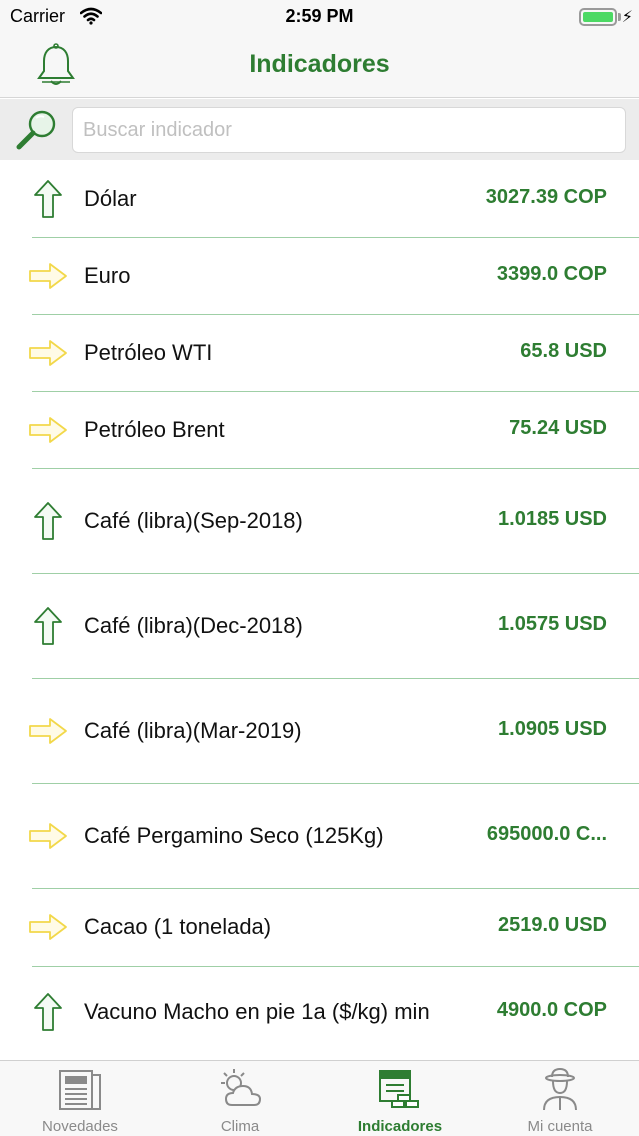 The width and height of the screenshot is (639, 1136). Describe the element at coordinates (241, 1087) in the screenshot. I see `weather-icon` at that location.